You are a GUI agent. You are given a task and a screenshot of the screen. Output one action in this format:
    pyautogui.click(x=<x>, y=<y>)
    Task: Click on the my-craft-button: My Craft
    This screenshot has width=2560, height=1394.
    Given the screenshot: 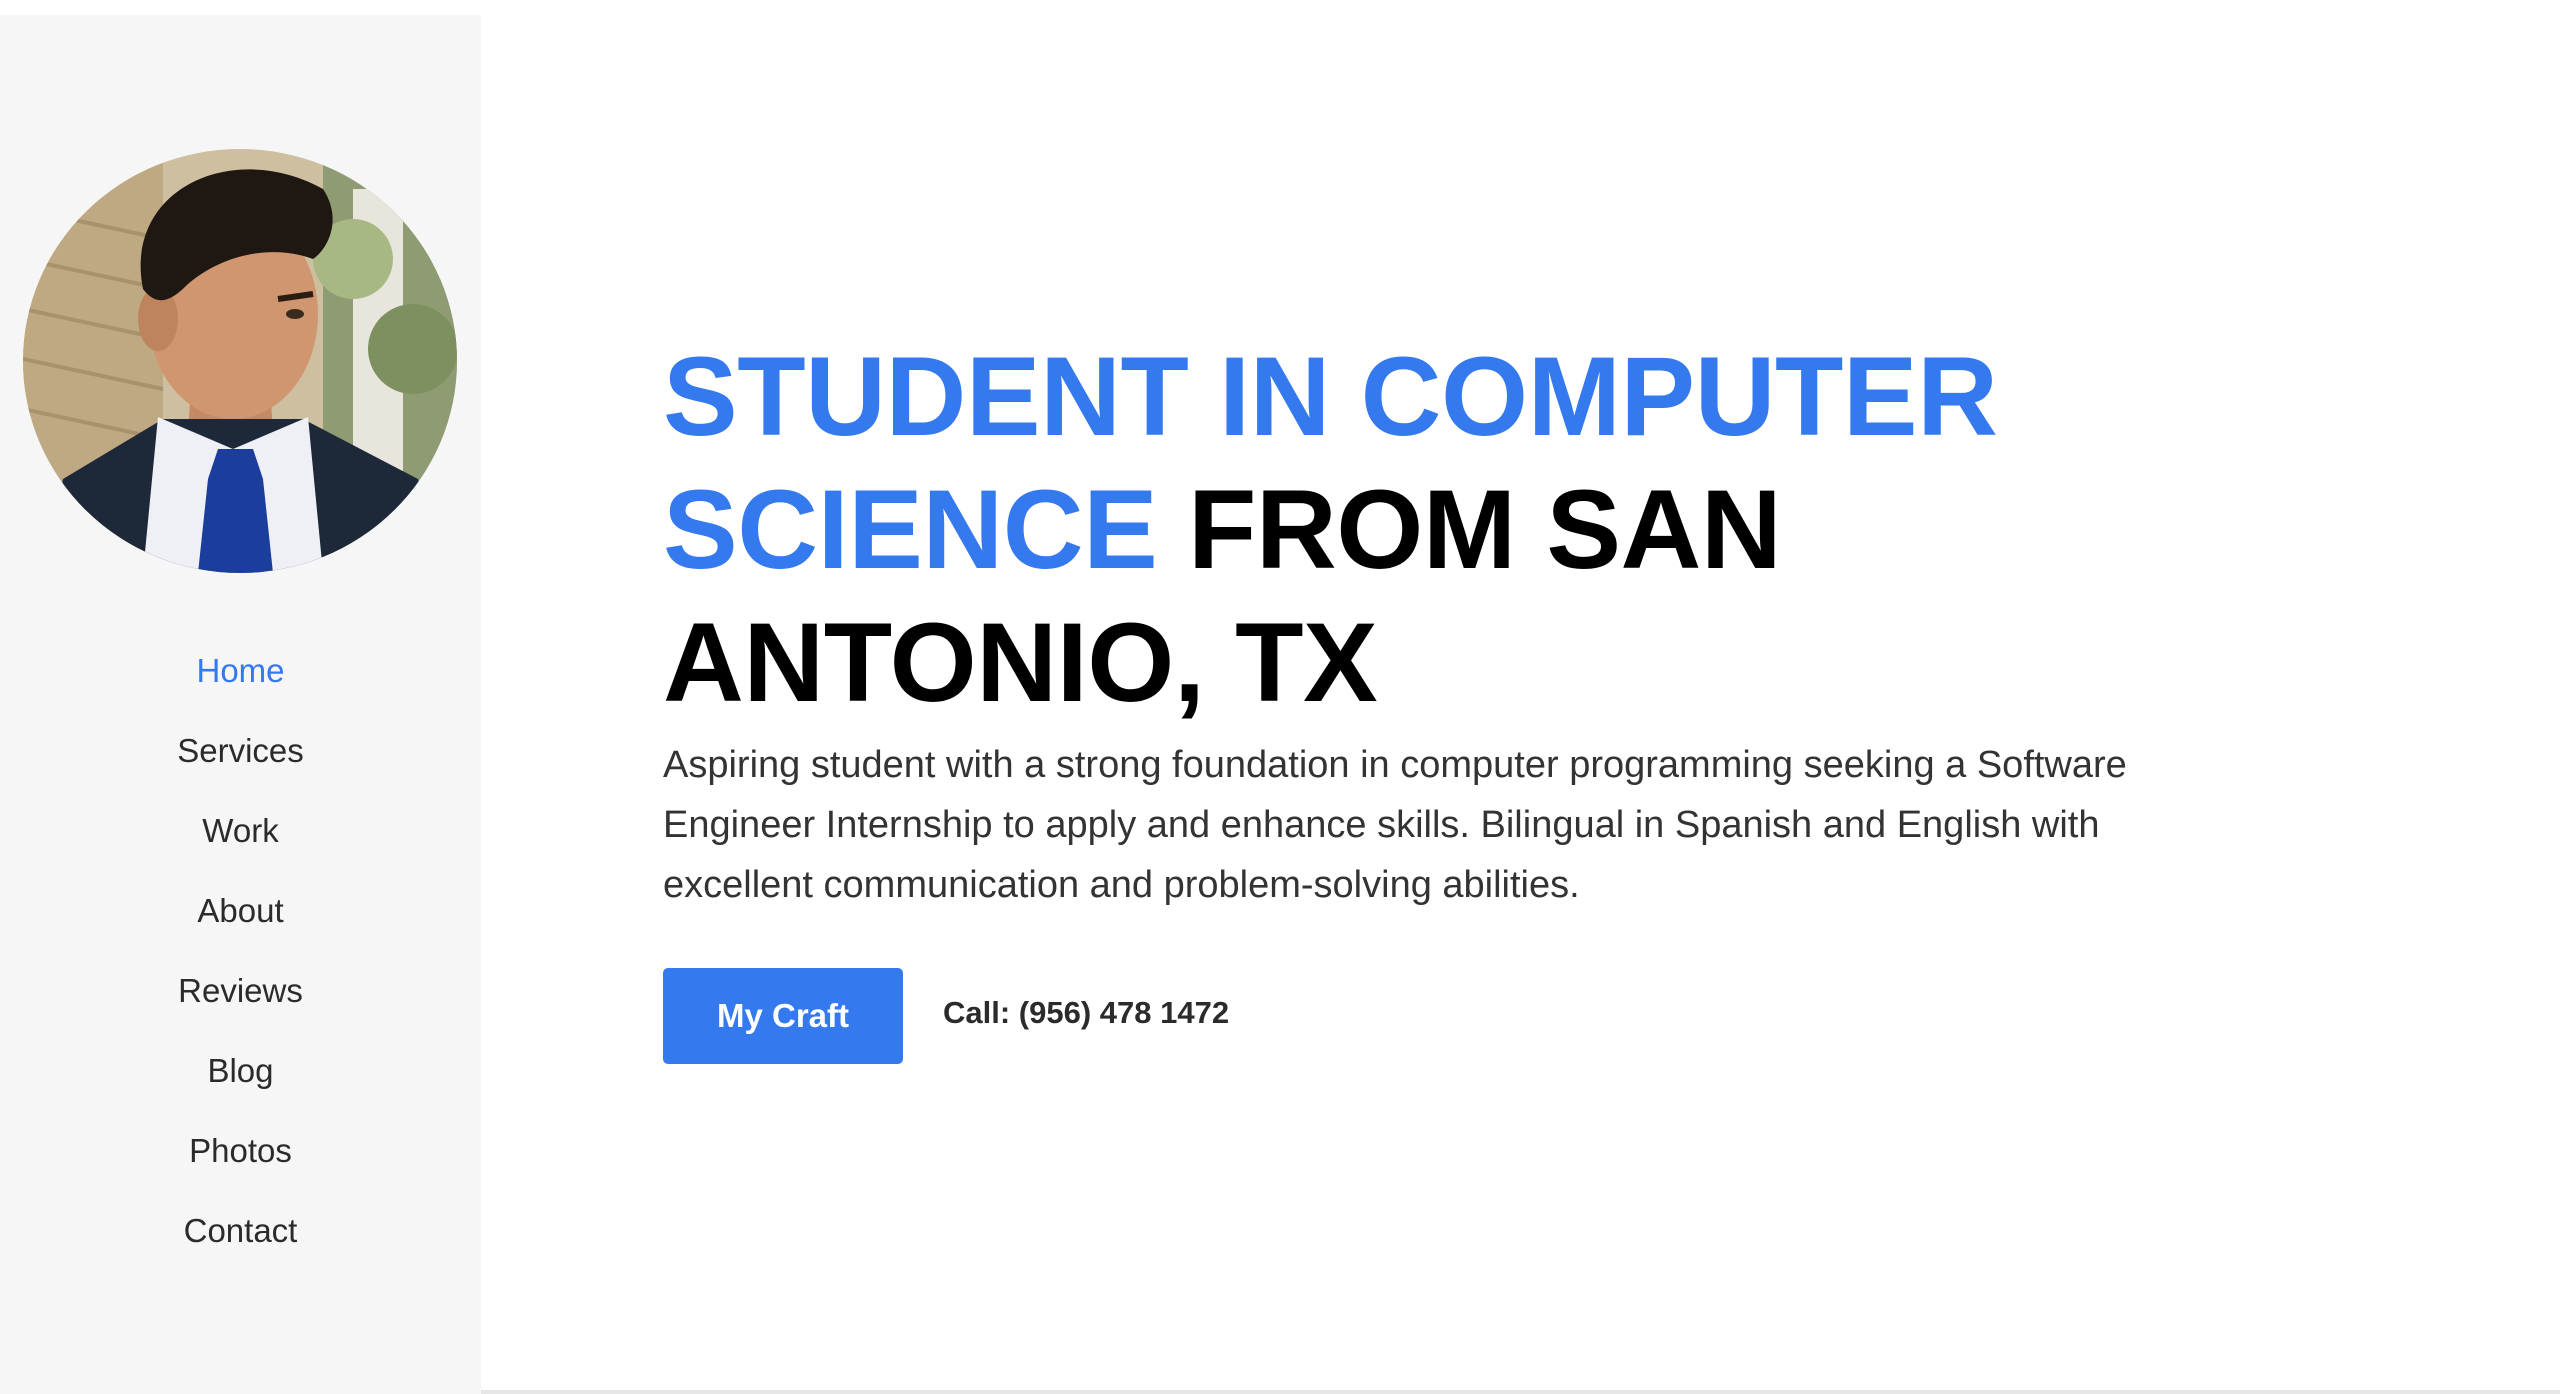 What is the action you would take?
    pyautogui.click(x=783, y=1016)
    